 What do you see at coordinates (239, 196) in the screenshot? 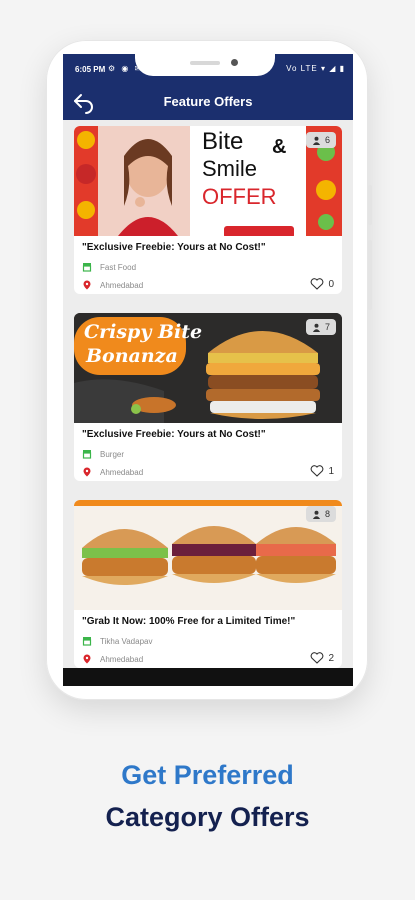
I see `banner-headline-offer: OFFER` at bounding box center [239, 196].